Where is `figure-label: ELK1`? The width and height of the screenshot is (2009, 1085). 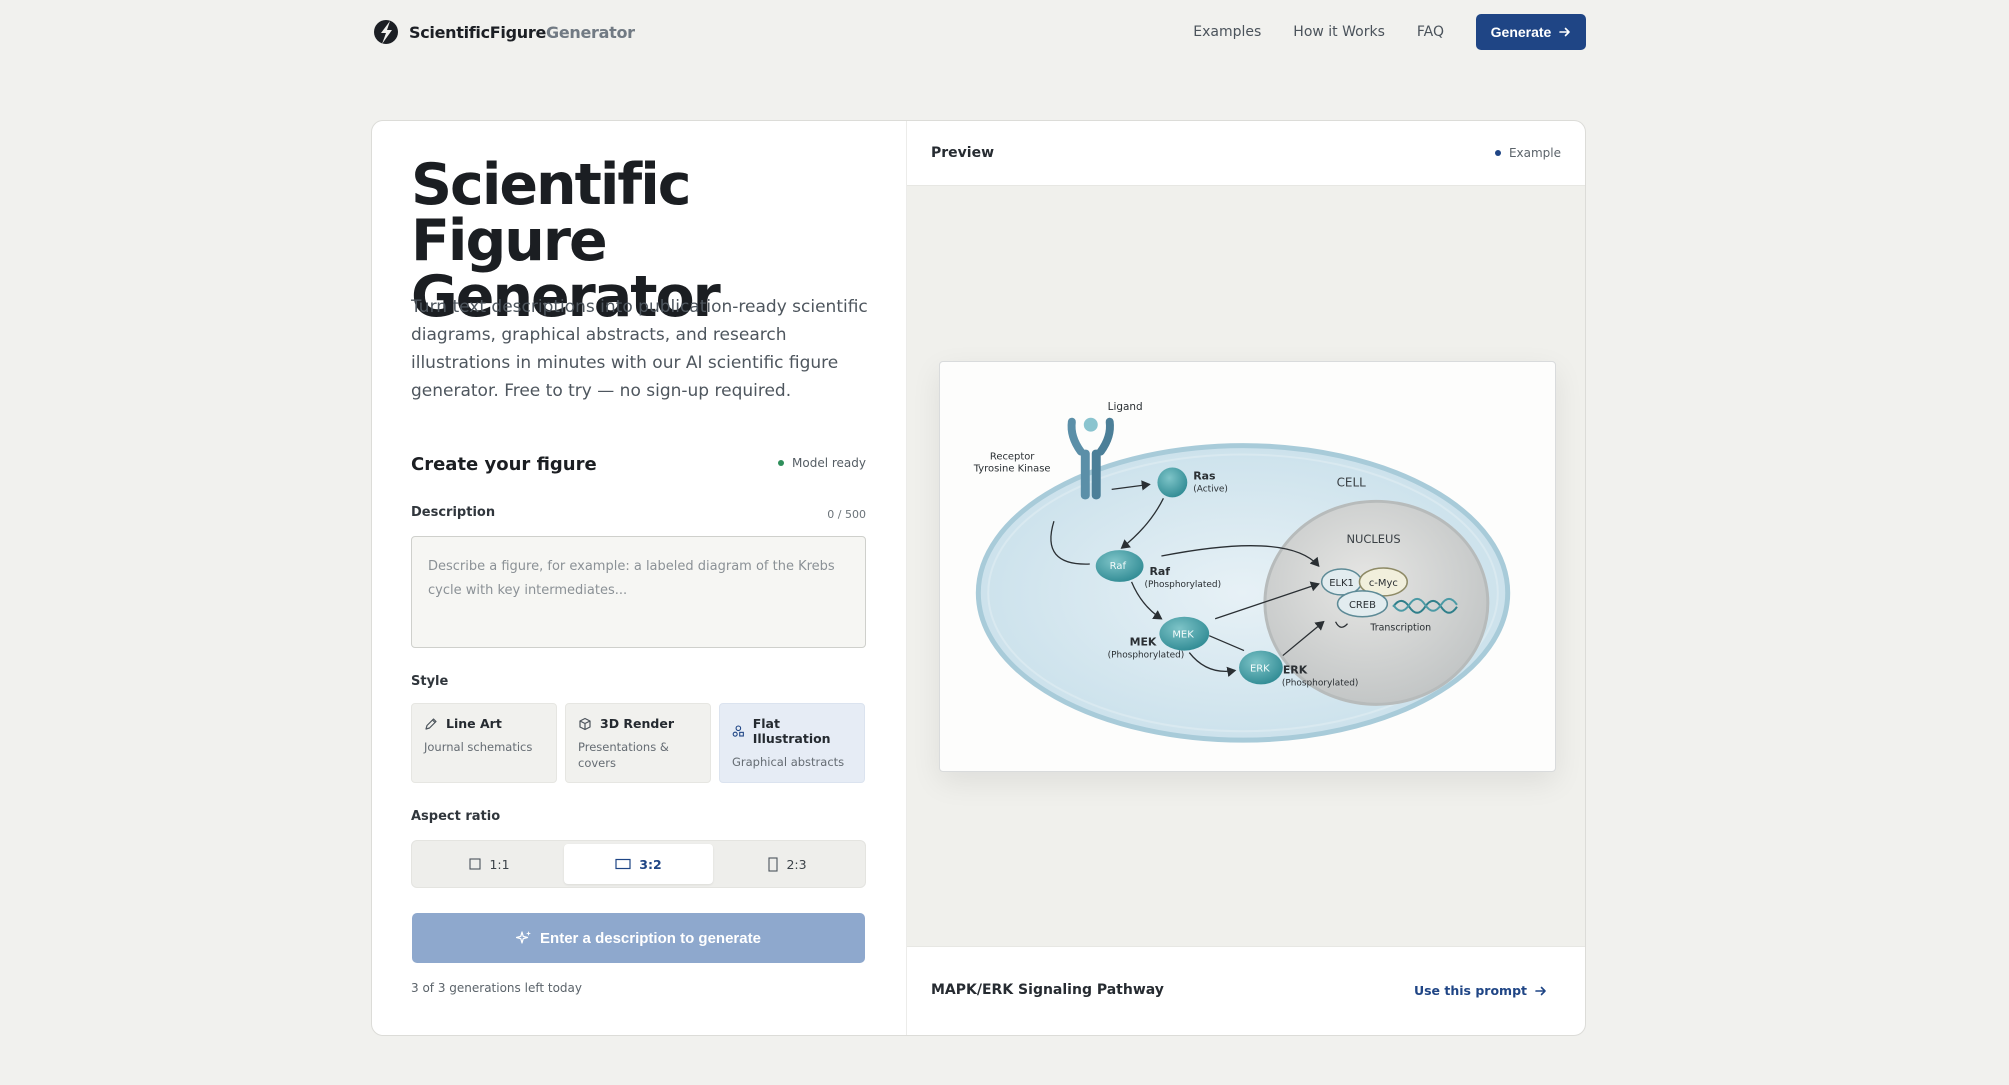 figure-label: ELK1 is located at coordinates (1341, 583).